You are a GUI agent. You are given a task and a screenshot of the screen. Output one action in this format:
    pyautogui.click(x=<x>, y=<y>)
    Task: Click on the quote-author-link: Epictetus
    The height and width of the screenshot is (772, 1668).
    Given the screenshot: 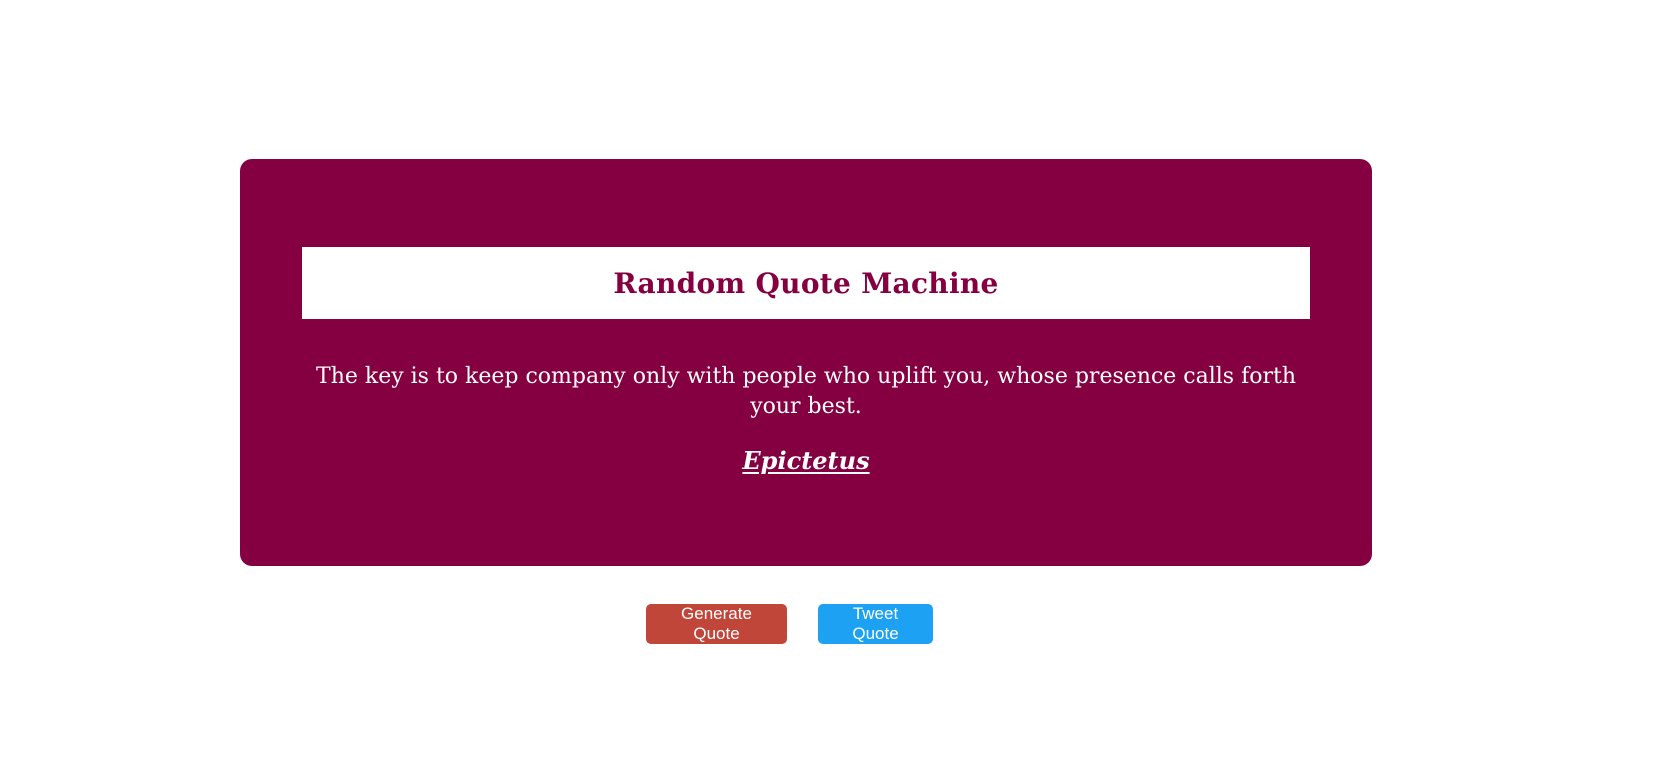 What is the action you would take?
    pyautogui.click(x=806, y=460)
    